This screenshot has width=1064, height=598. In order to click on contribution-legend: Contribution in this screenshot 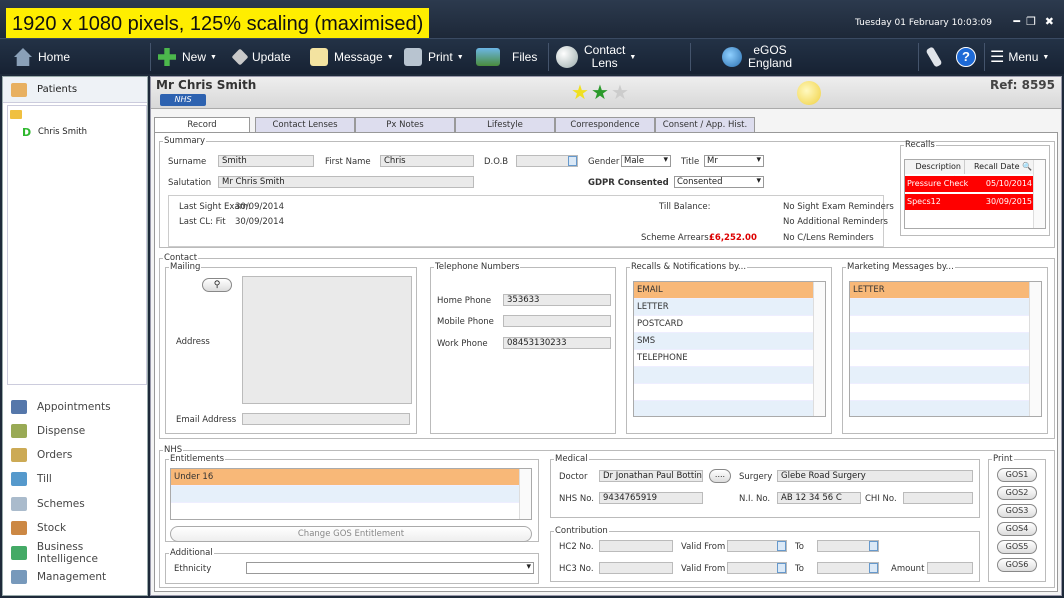, I will do `click(581, 531)`.